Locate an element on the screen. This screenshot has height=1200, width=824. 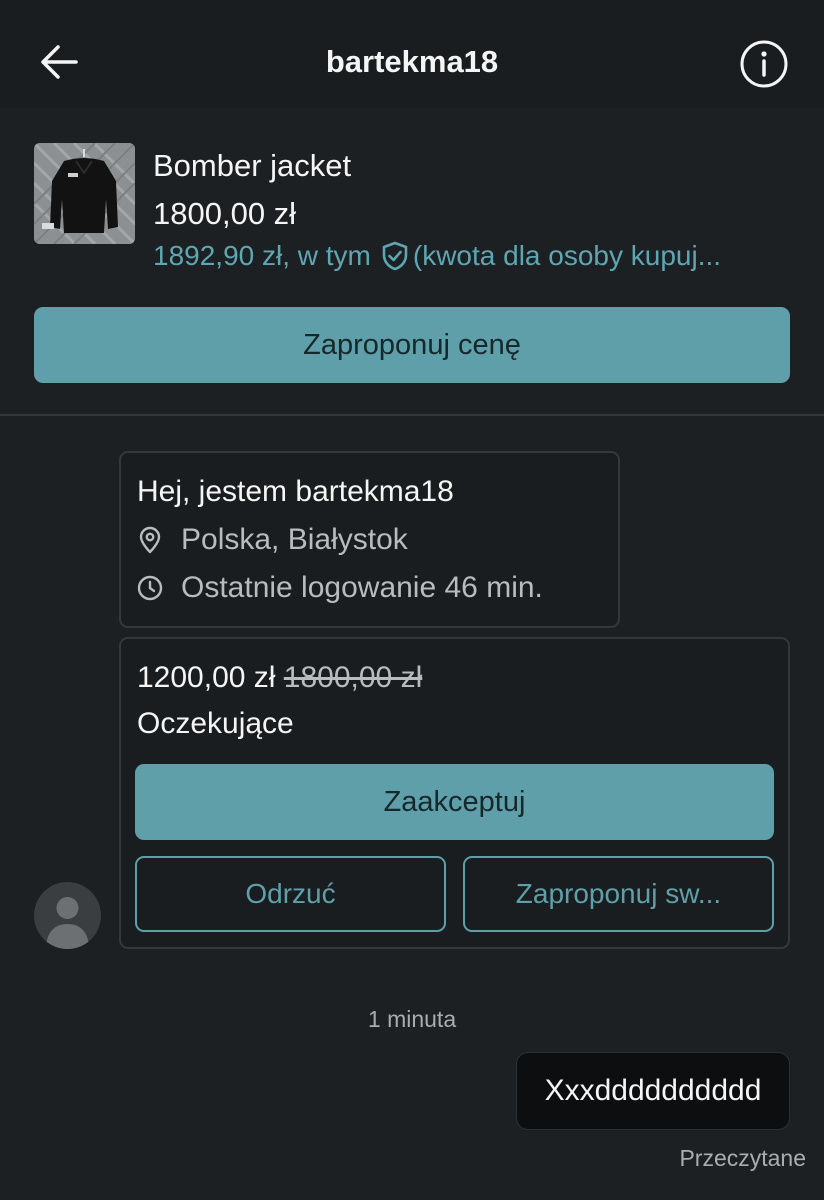
offer-price-line: 1200,00 zł 1800,00 zł is located at coordinates (279, 678).